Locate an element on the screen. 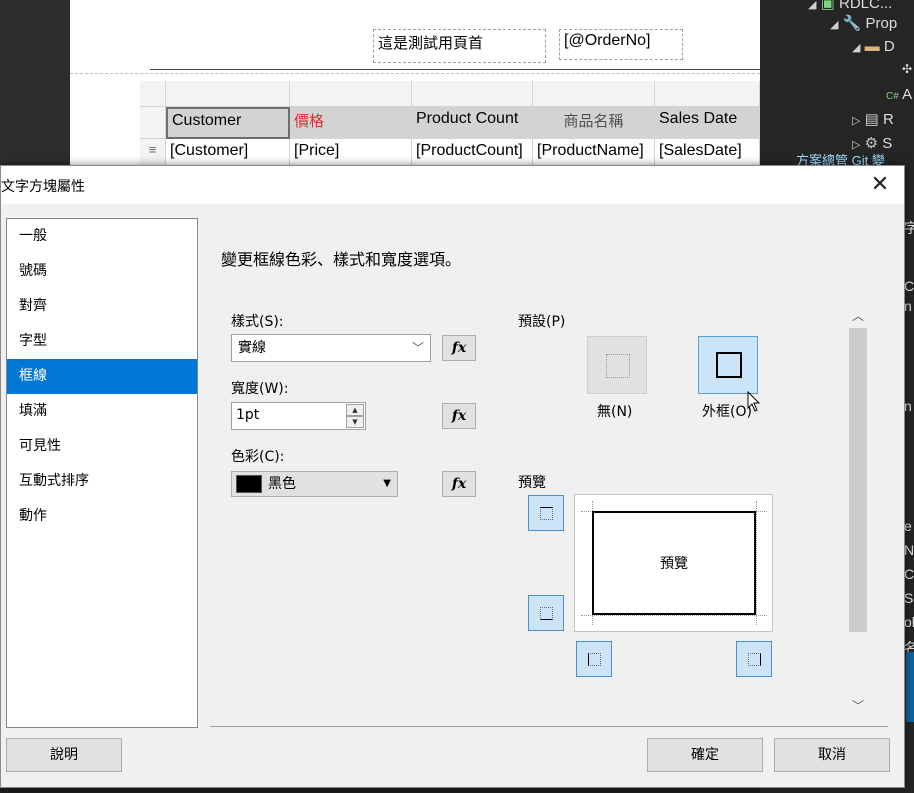  preset-none-button is located at coordinates (617, 365).